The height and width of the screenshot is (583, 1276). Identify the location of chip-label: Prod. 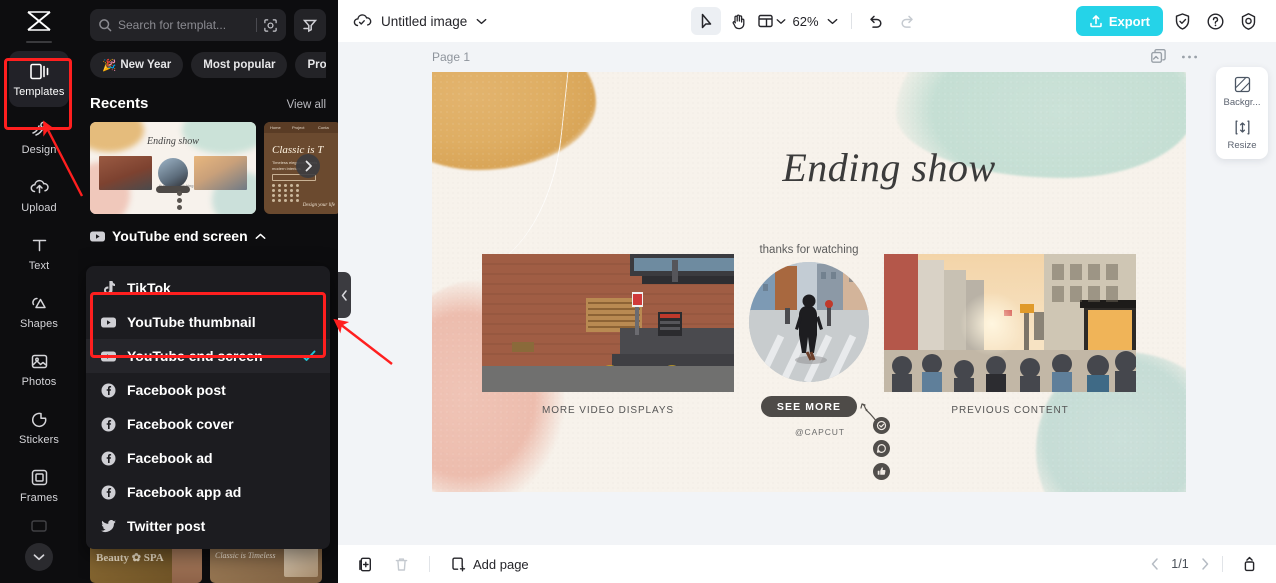
(316, 65).